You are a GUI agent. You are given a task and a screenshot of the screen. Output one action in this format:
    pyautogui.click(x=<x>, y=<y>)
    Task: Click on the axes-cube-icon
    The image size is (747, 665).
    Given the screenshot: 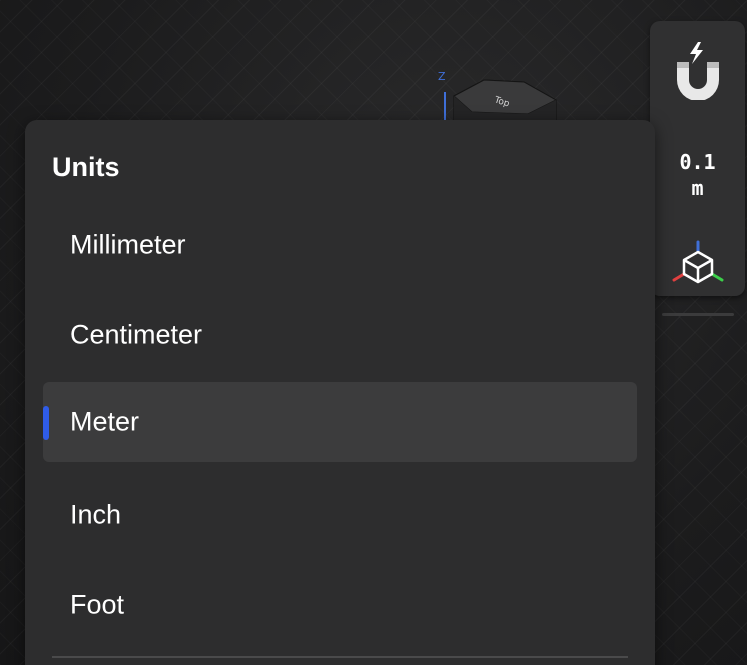 What is the action you would take?
    pyautogui.click(x=697, y=262)
    